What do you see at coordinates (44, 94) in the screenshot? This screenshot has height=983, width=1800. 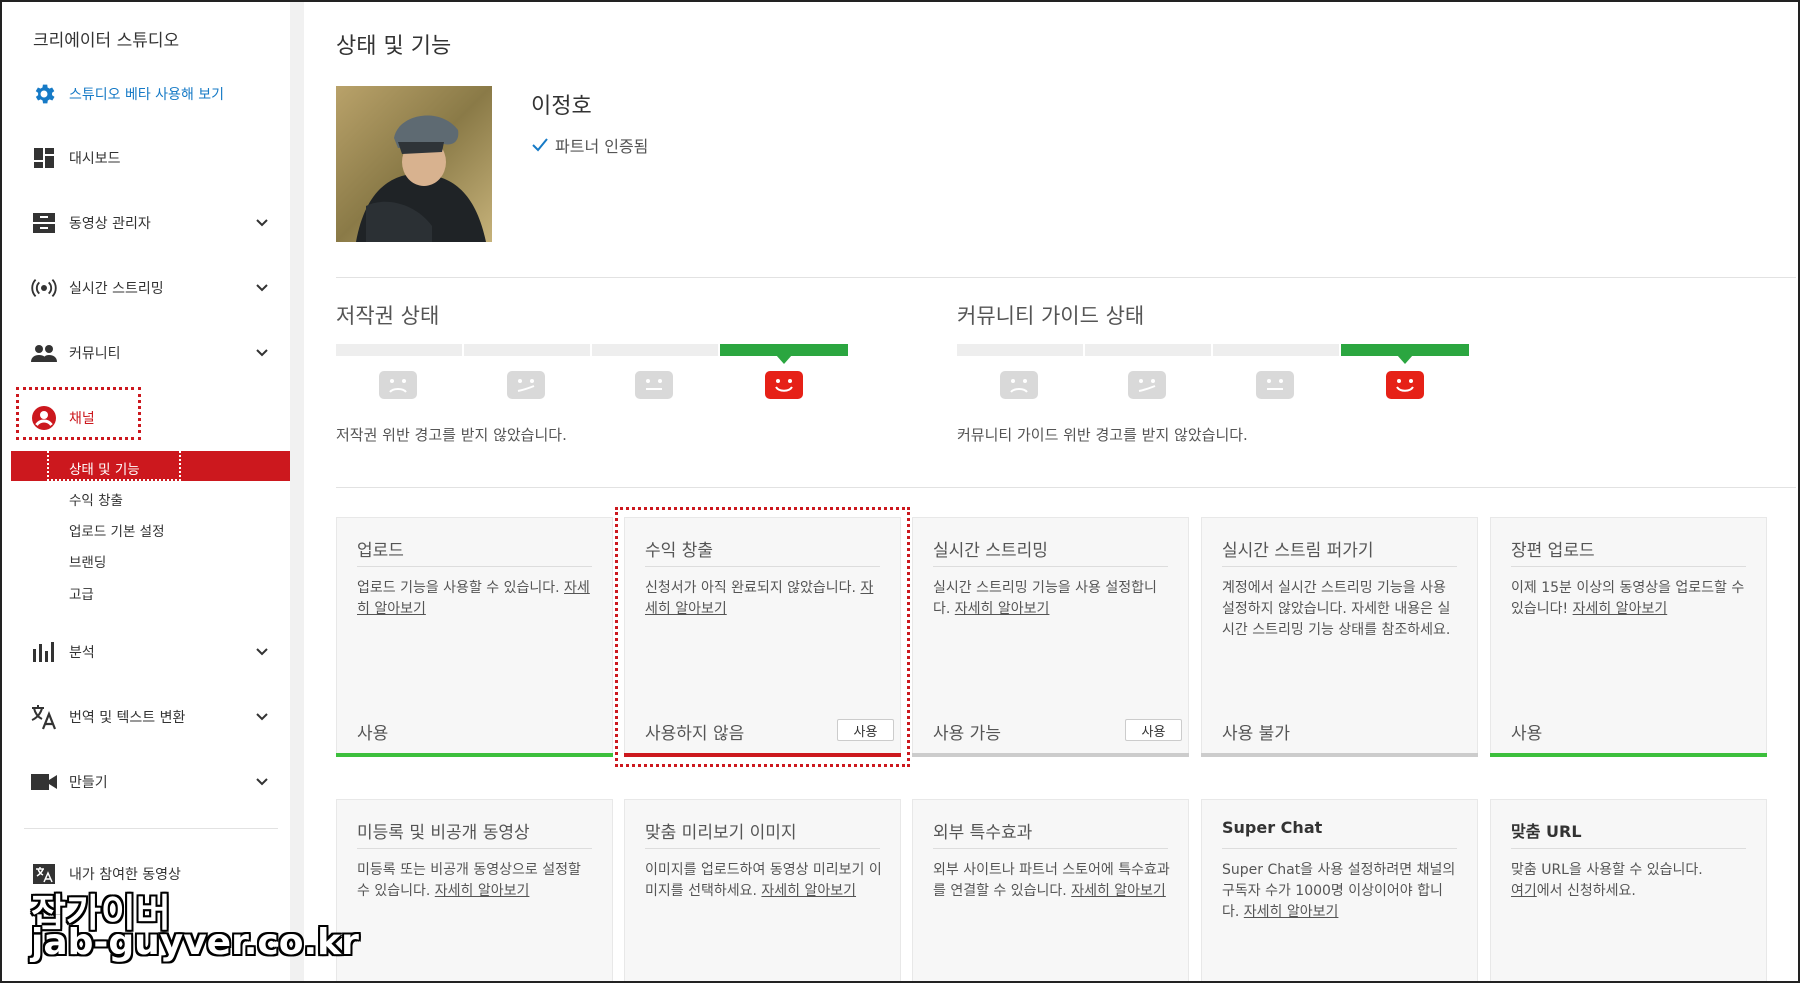 I see `gear-icon` at bounding box center [44, 94].